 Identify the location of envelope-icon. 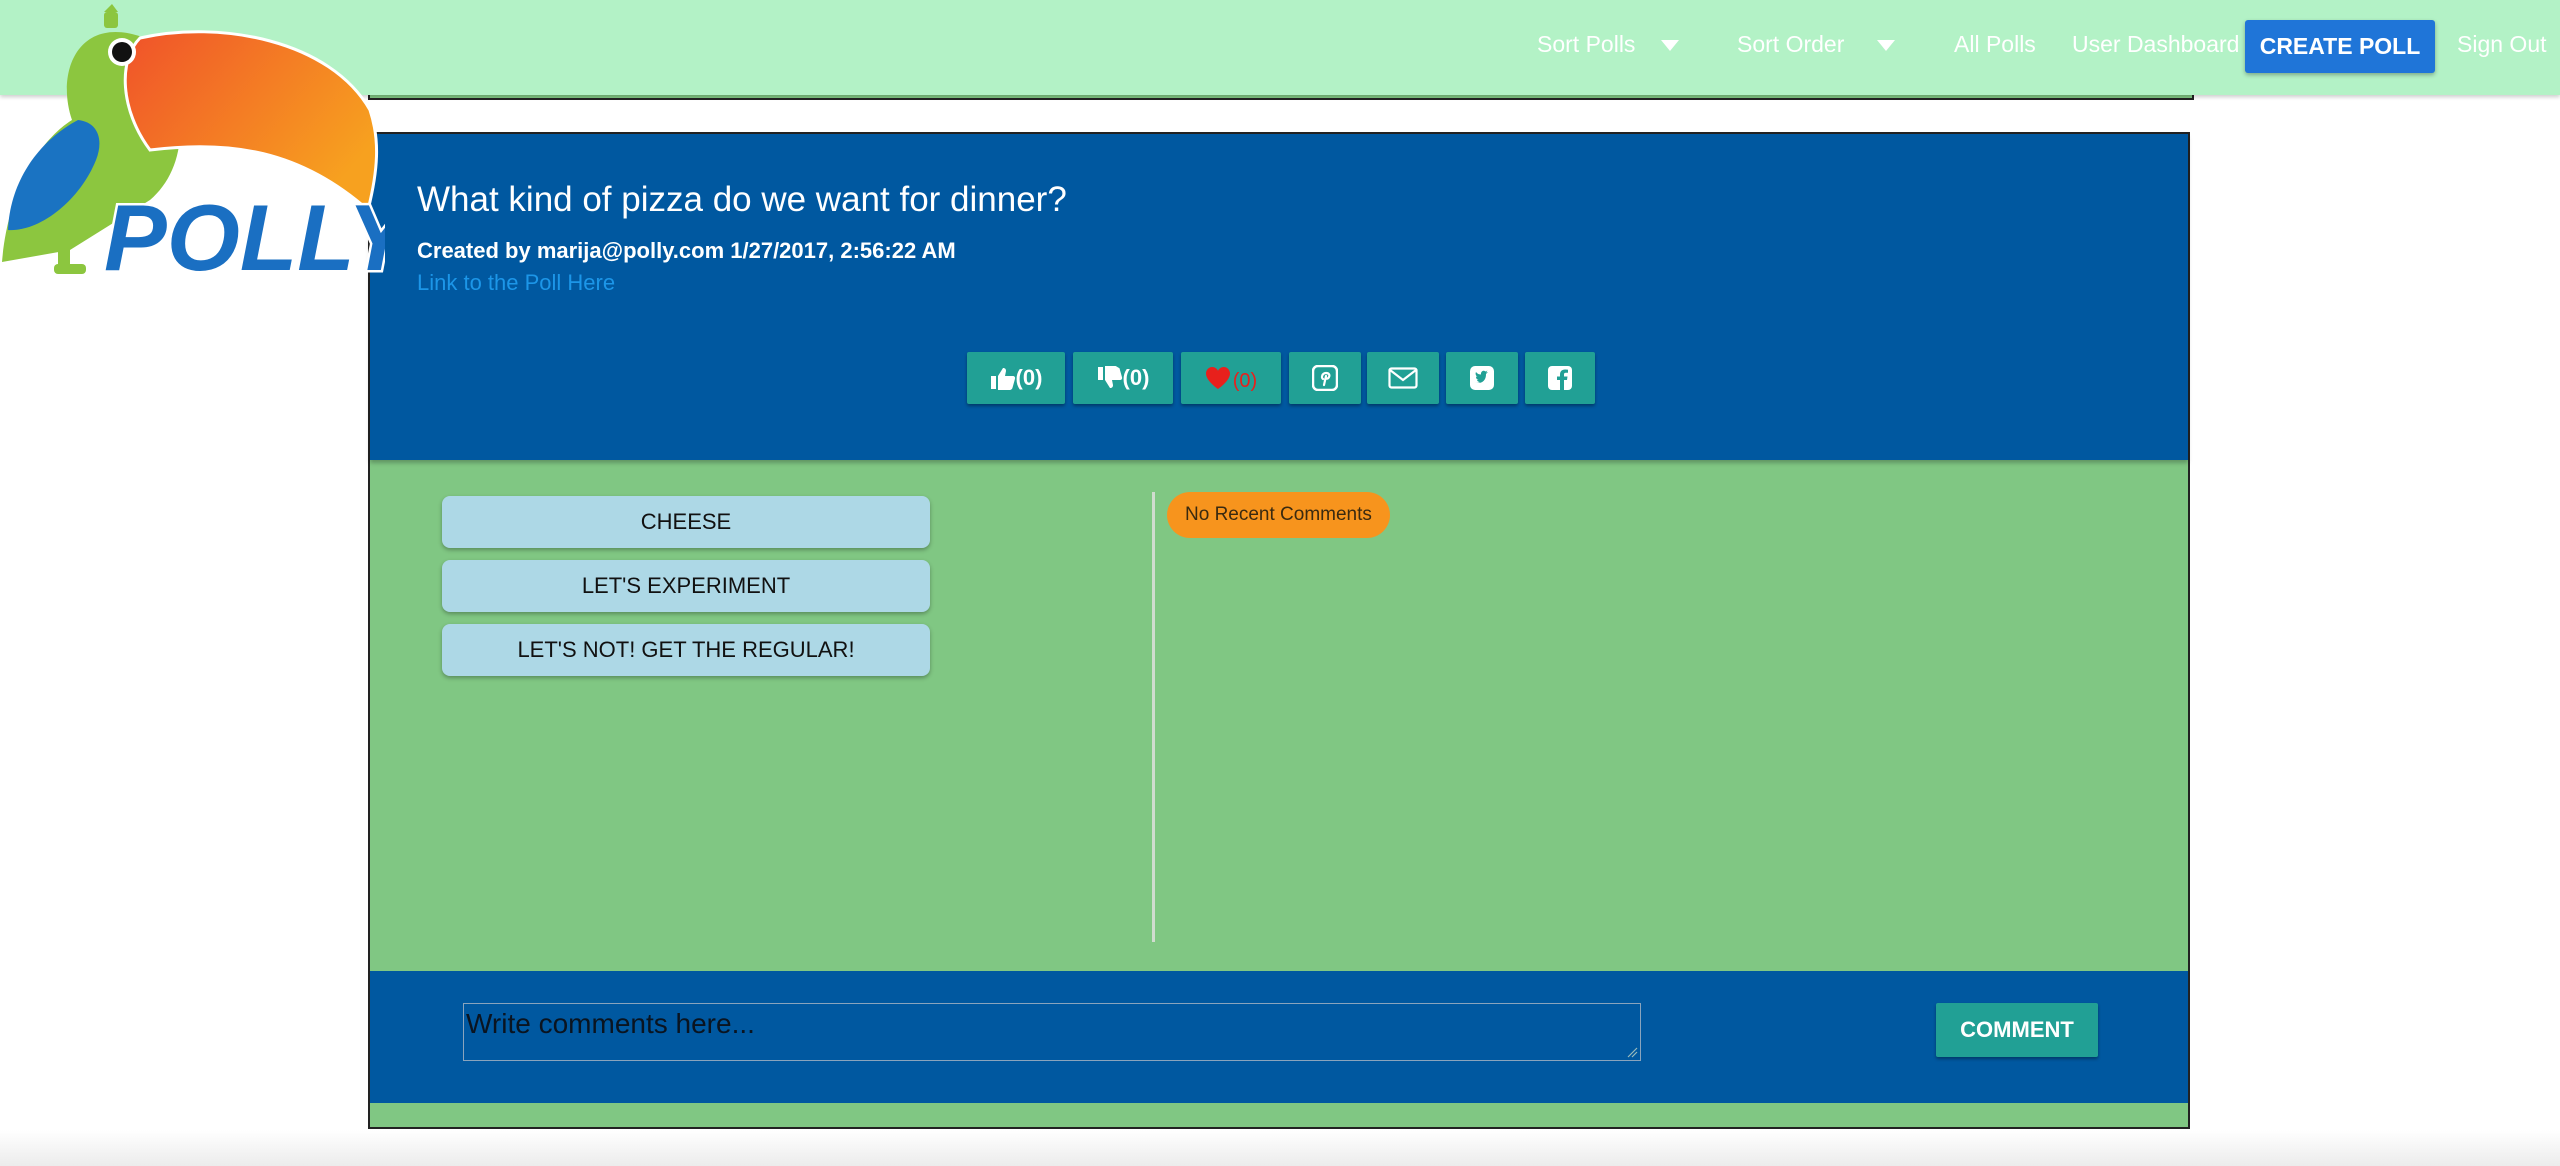
(1403, 378).